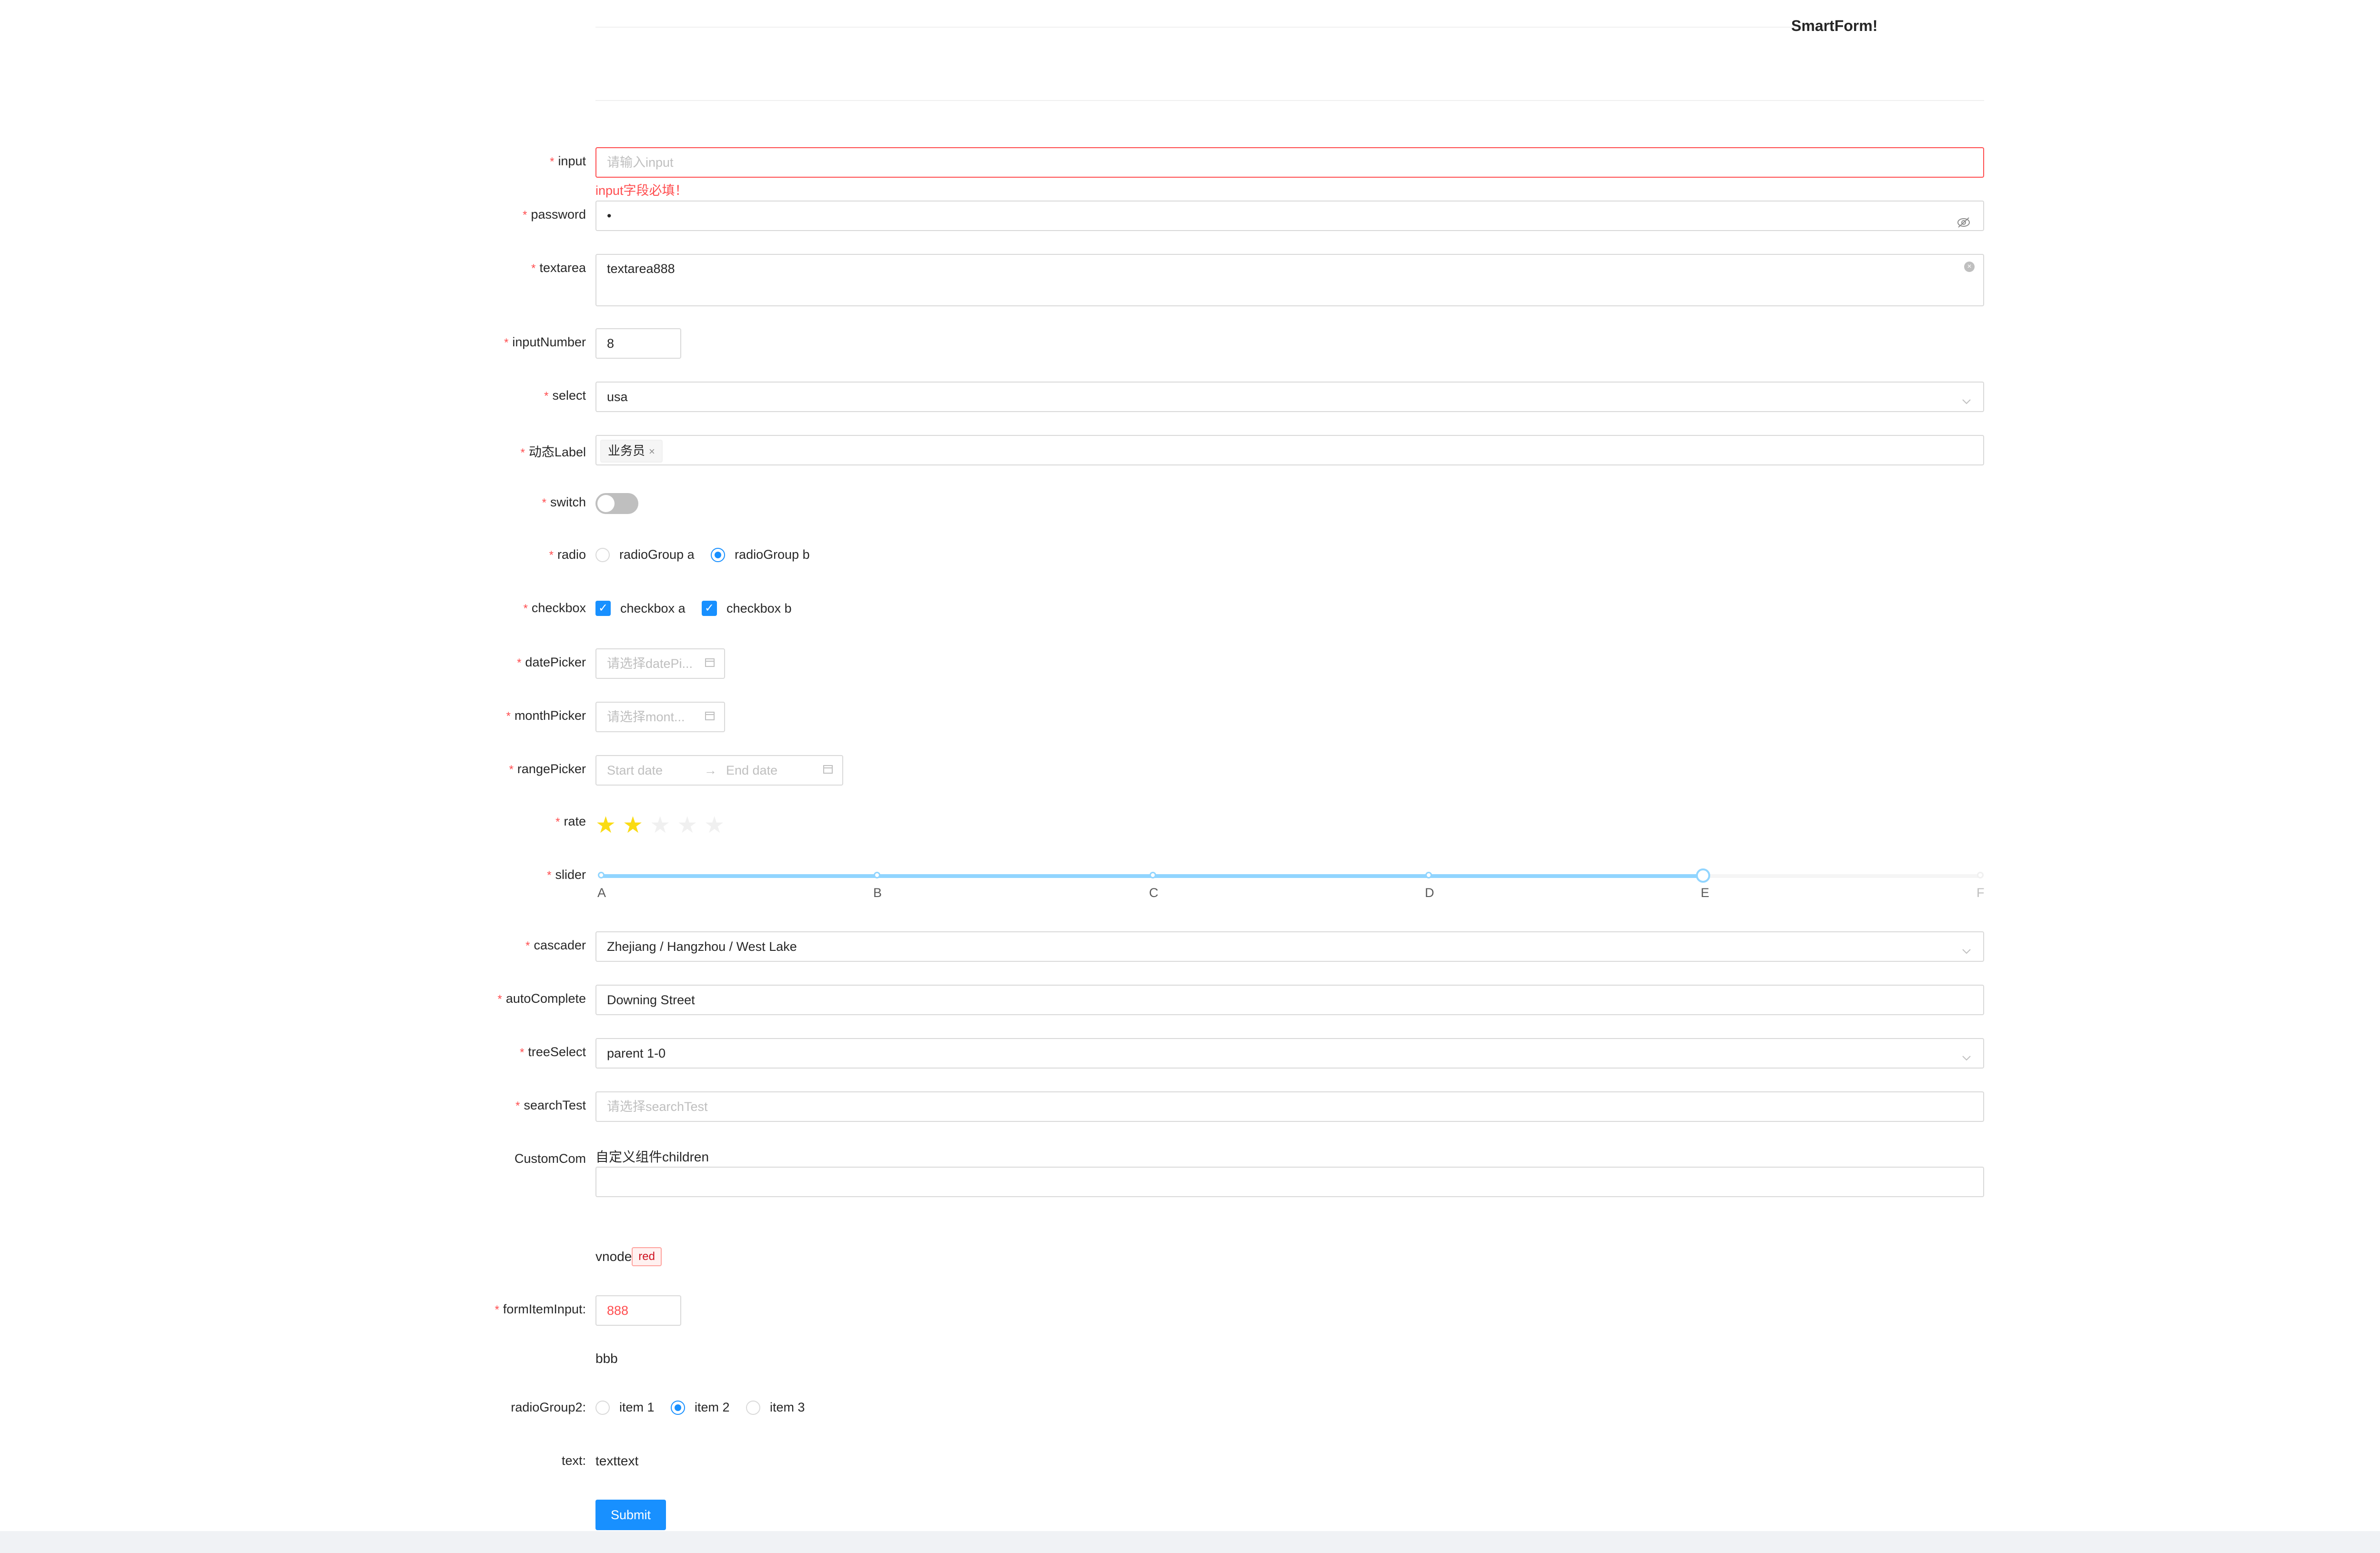 This screenshot has height=1553, width=2380. What do you see at coordinates (1963, 225) in the screenshot?
I see `eye-invisible-icon` at bounding box center [1963, 225].